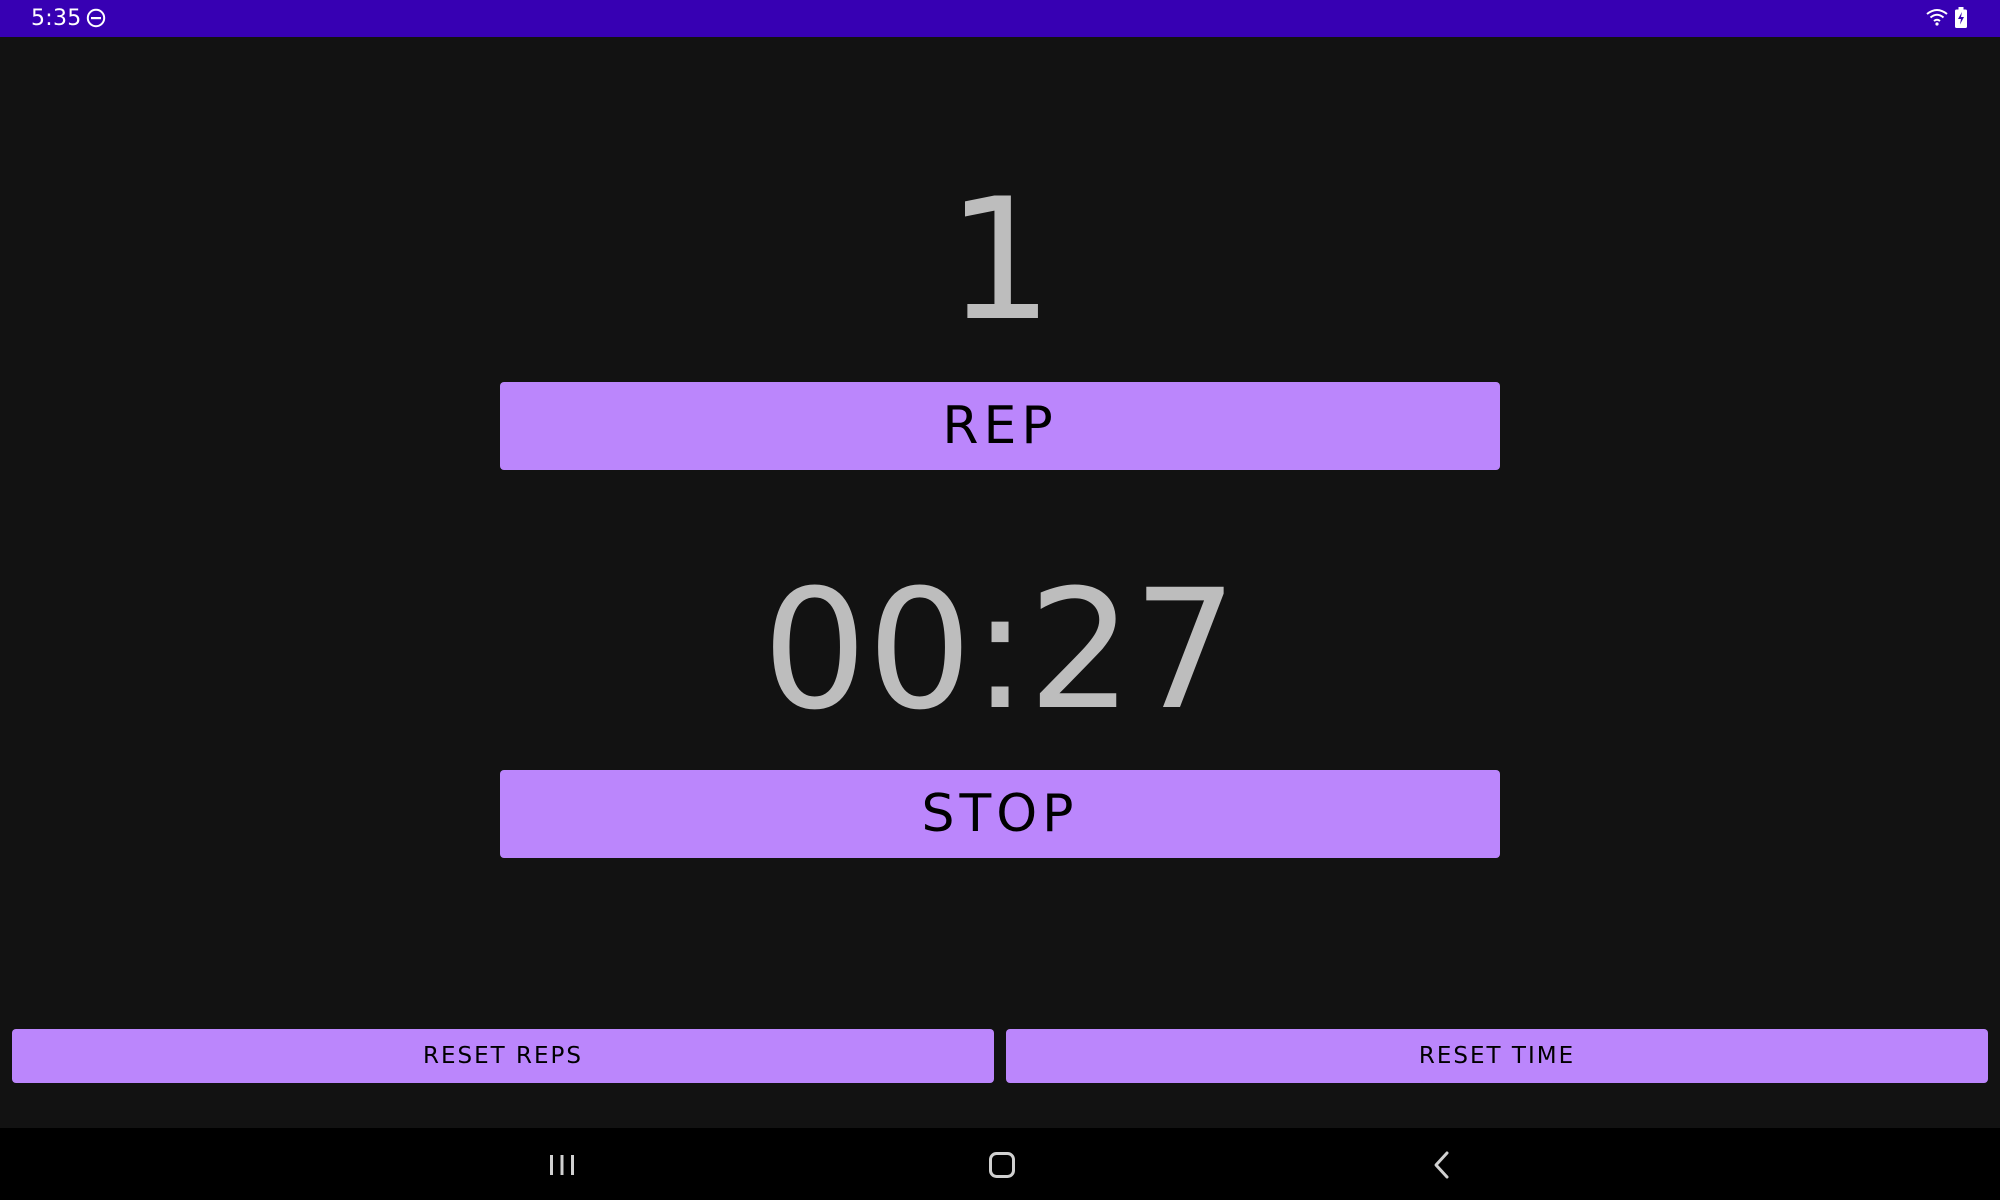 The image size is (2000, 1200). I want to click on home-icon, so click(1002, 1165).